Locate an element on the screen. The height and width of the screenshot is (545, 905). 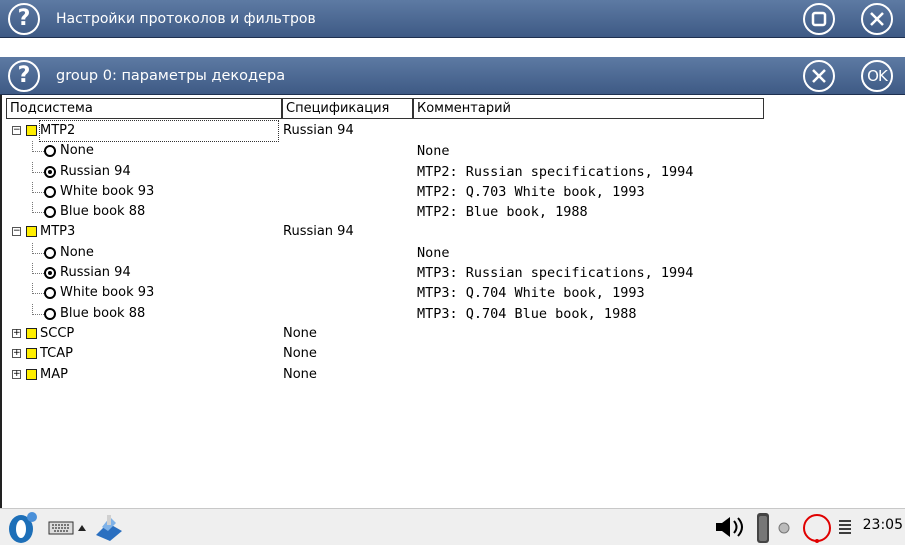
tree-option-row: Blue book 88 MTP2: Blue book, 1988 is located at coordinates (452, 212).